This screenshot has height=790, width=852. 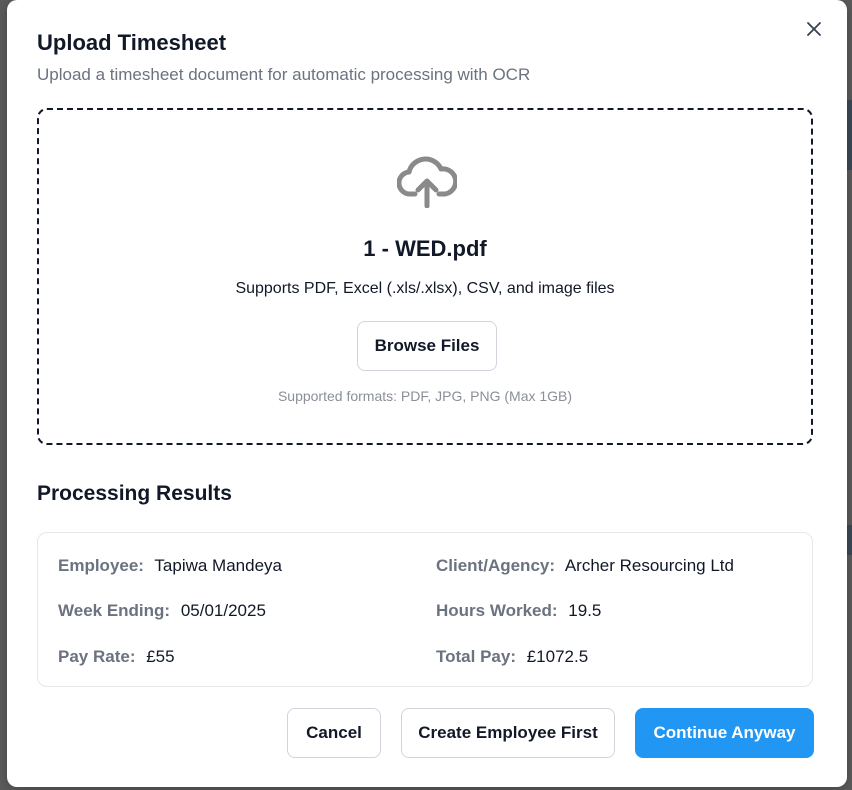 What do you see at coordinates (724, 733) in the screenshot?
I see `continue-anyway-button: Continue Anyway` at bounding box center [724, 733].